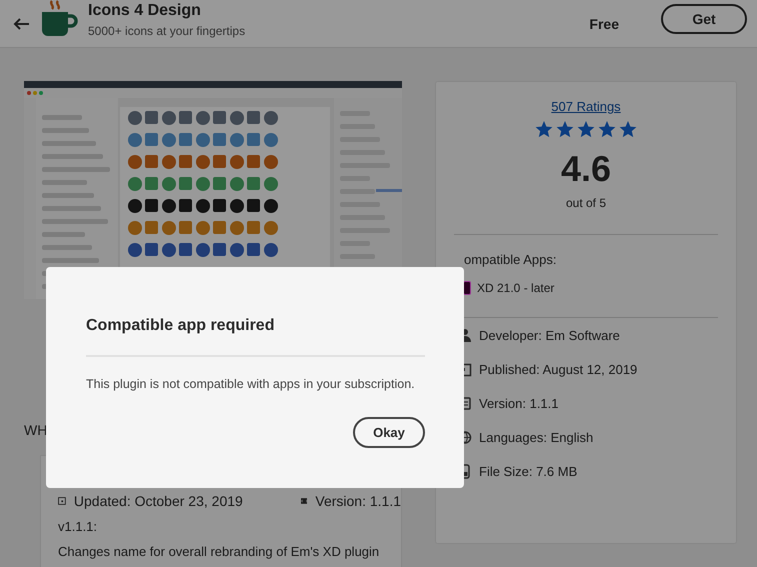  I want to click on get-button: Get, so click(704, 19).